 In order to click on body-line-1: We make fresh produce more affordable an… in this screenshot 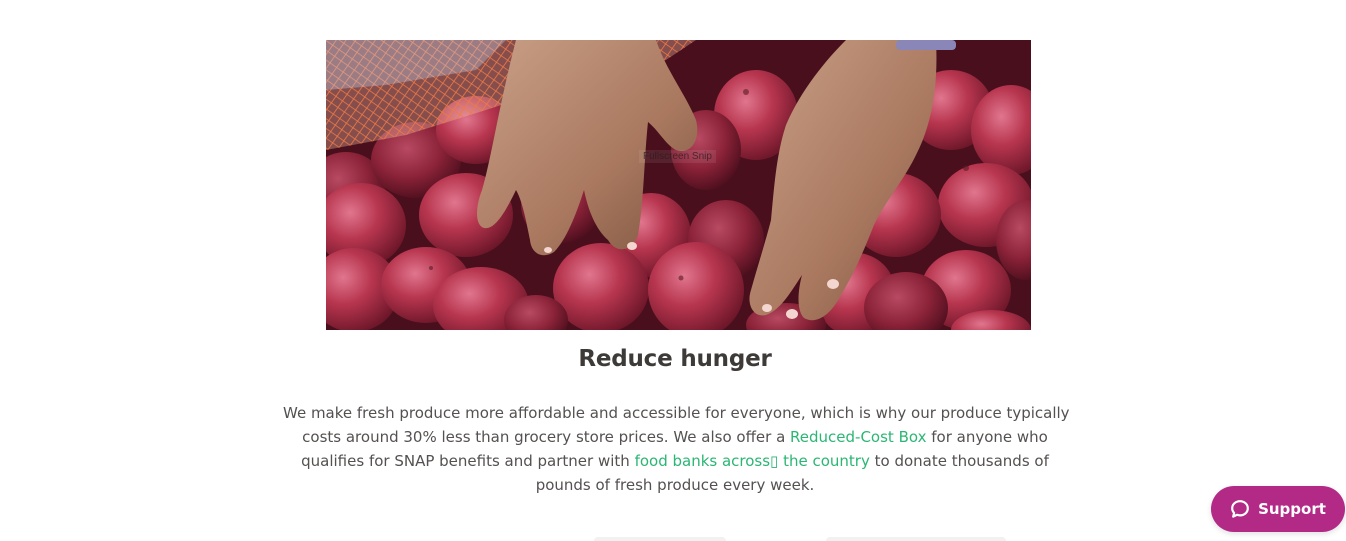, I will do `click(676, 413)`.